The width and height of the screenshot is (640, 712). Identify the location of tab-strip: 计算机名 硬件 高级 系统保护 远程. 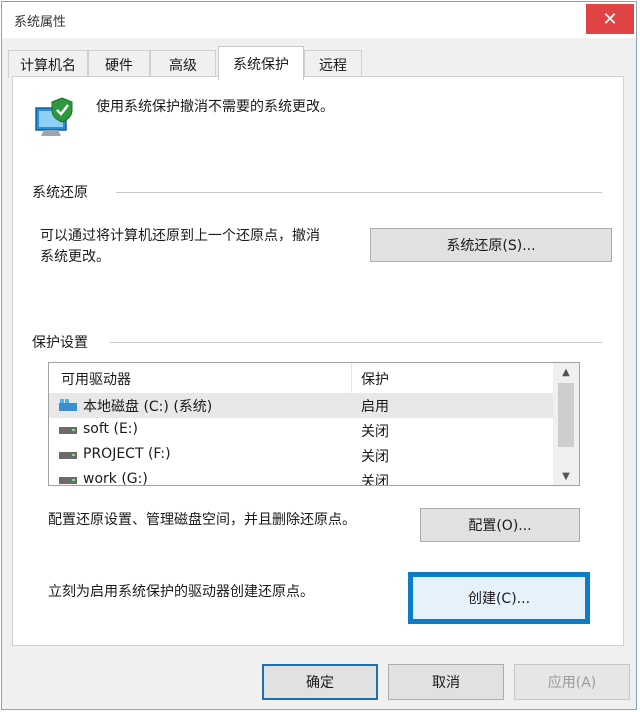
(319, 59).